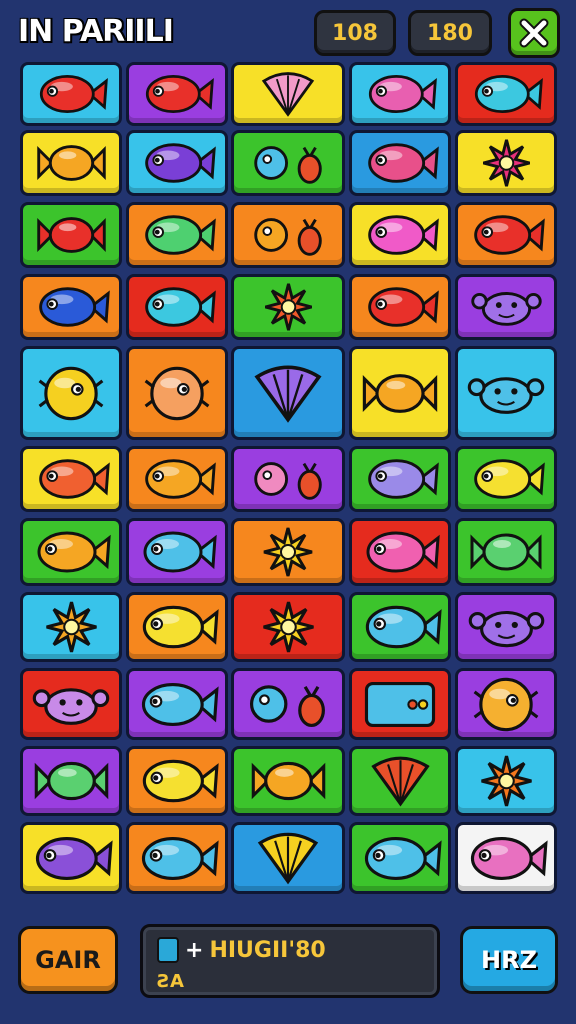  Describe the element at coordinates (168, 950) in the screenshot. I see `gem-icon` at that location.